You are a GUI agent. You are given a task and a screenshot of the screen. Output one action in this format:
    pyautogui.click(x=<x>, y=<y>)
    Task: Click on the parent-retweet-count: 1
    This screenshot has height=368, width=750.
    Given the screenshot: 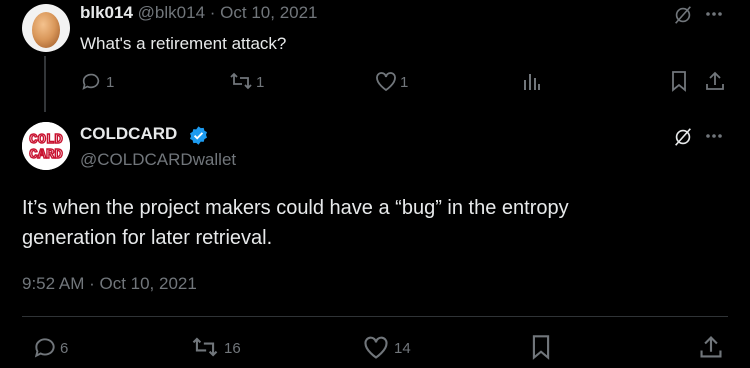 What is the action you would take?
    pyautogui.click(x=260, y=82)
    